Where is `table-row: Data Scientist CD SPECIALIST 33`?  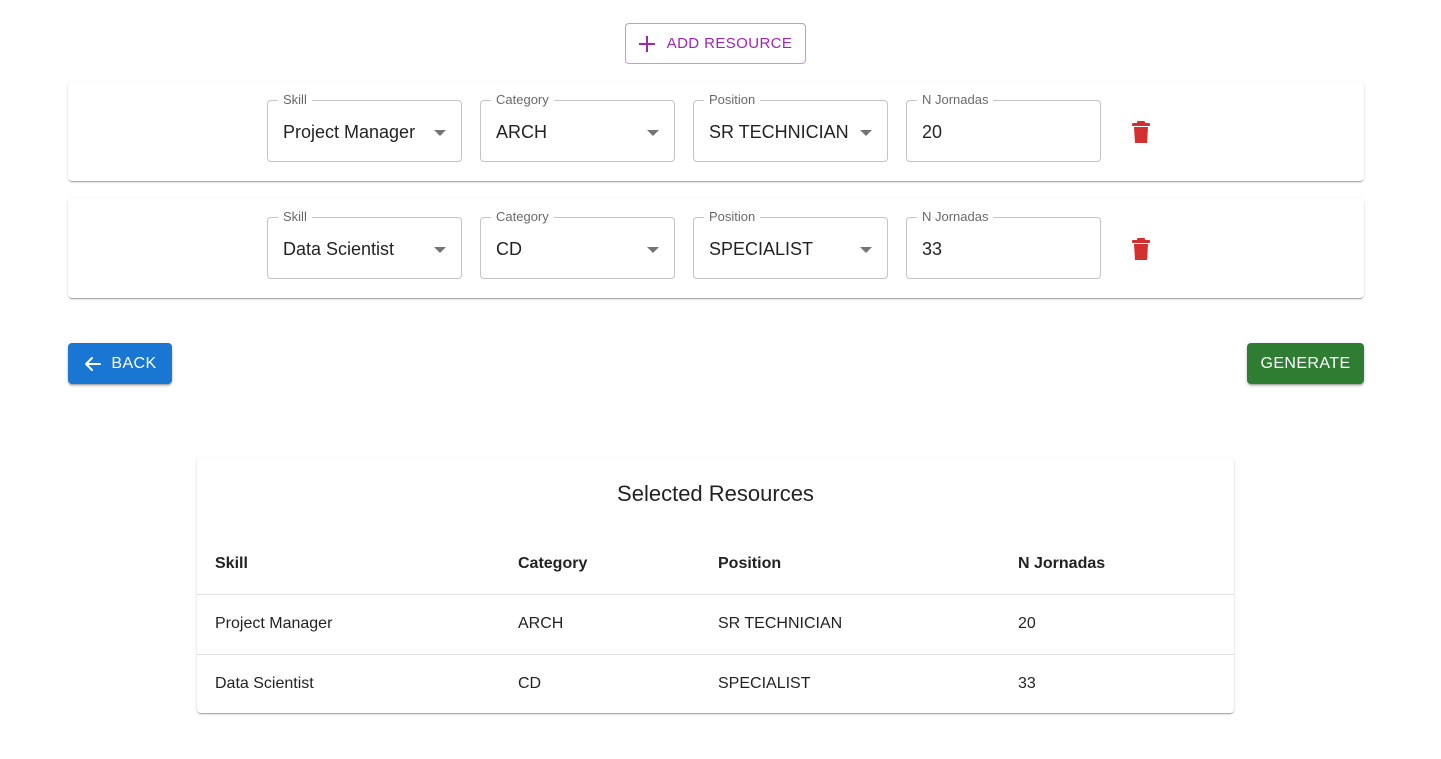
table-row: Data Scientist CD SPECIALIST 33 is located at coordinates (715, 684).